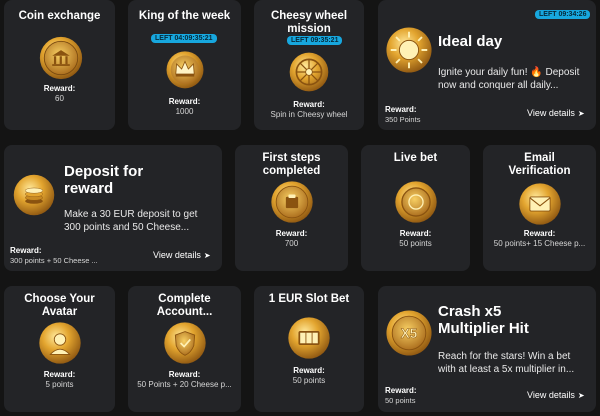  Describe the element at coordinates (309, 299) in the screenshot. I see `card-title: 1 EUR Slot Bet` at that location.